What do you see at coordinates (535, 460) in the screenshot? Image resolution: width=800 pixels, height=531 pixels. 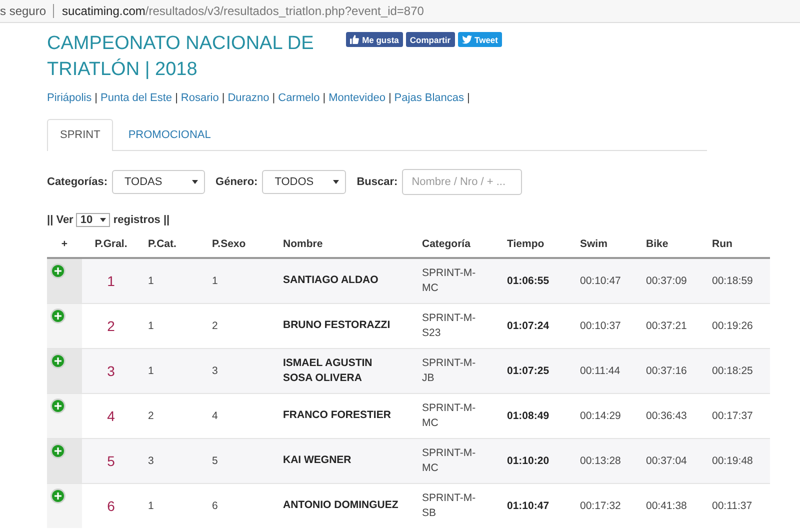 I see `time-cell: 01:10:20` at bounding box center [535, 460].